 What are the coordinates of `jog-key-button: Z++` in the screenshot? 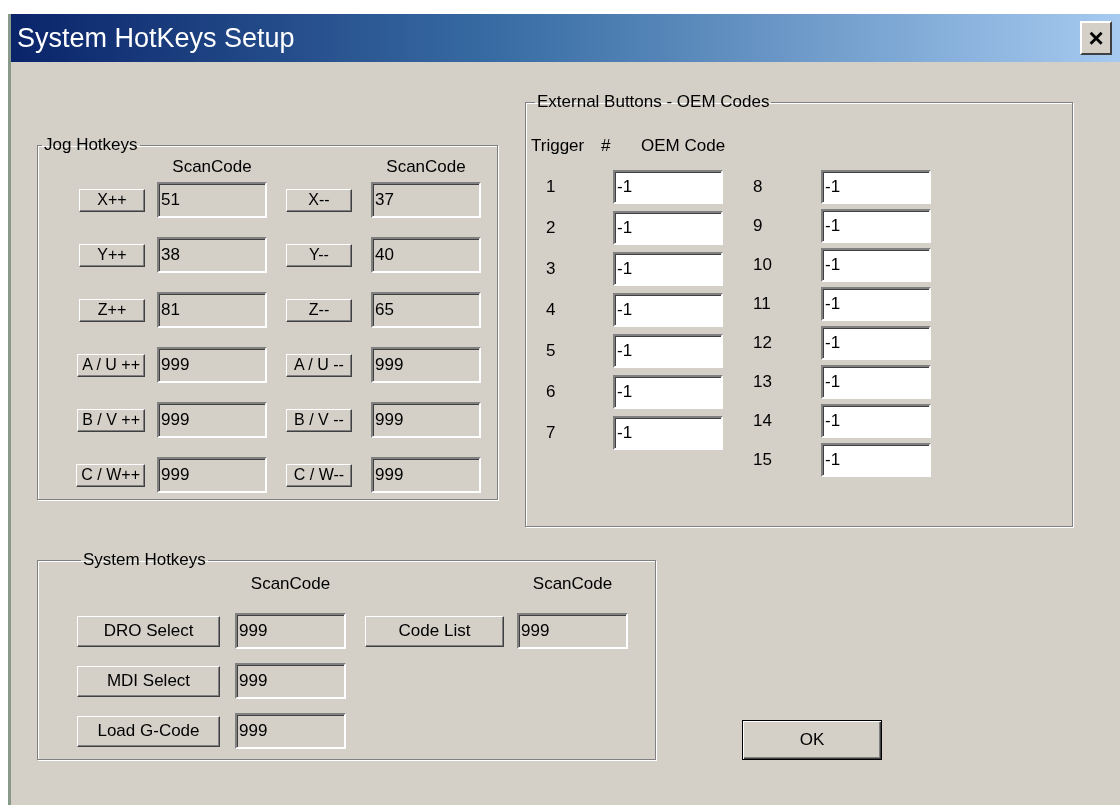 It's located at (112, 310).